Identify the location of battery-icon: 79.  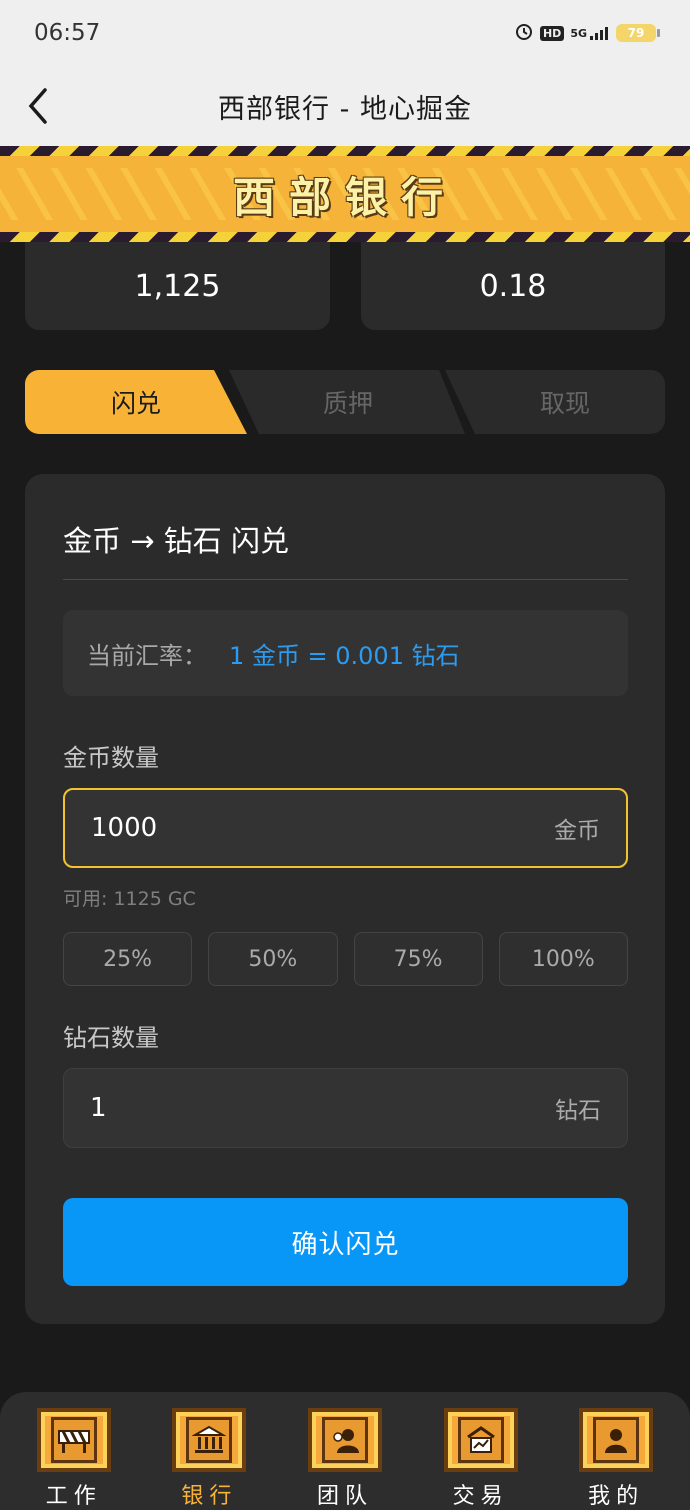
(638, 33).